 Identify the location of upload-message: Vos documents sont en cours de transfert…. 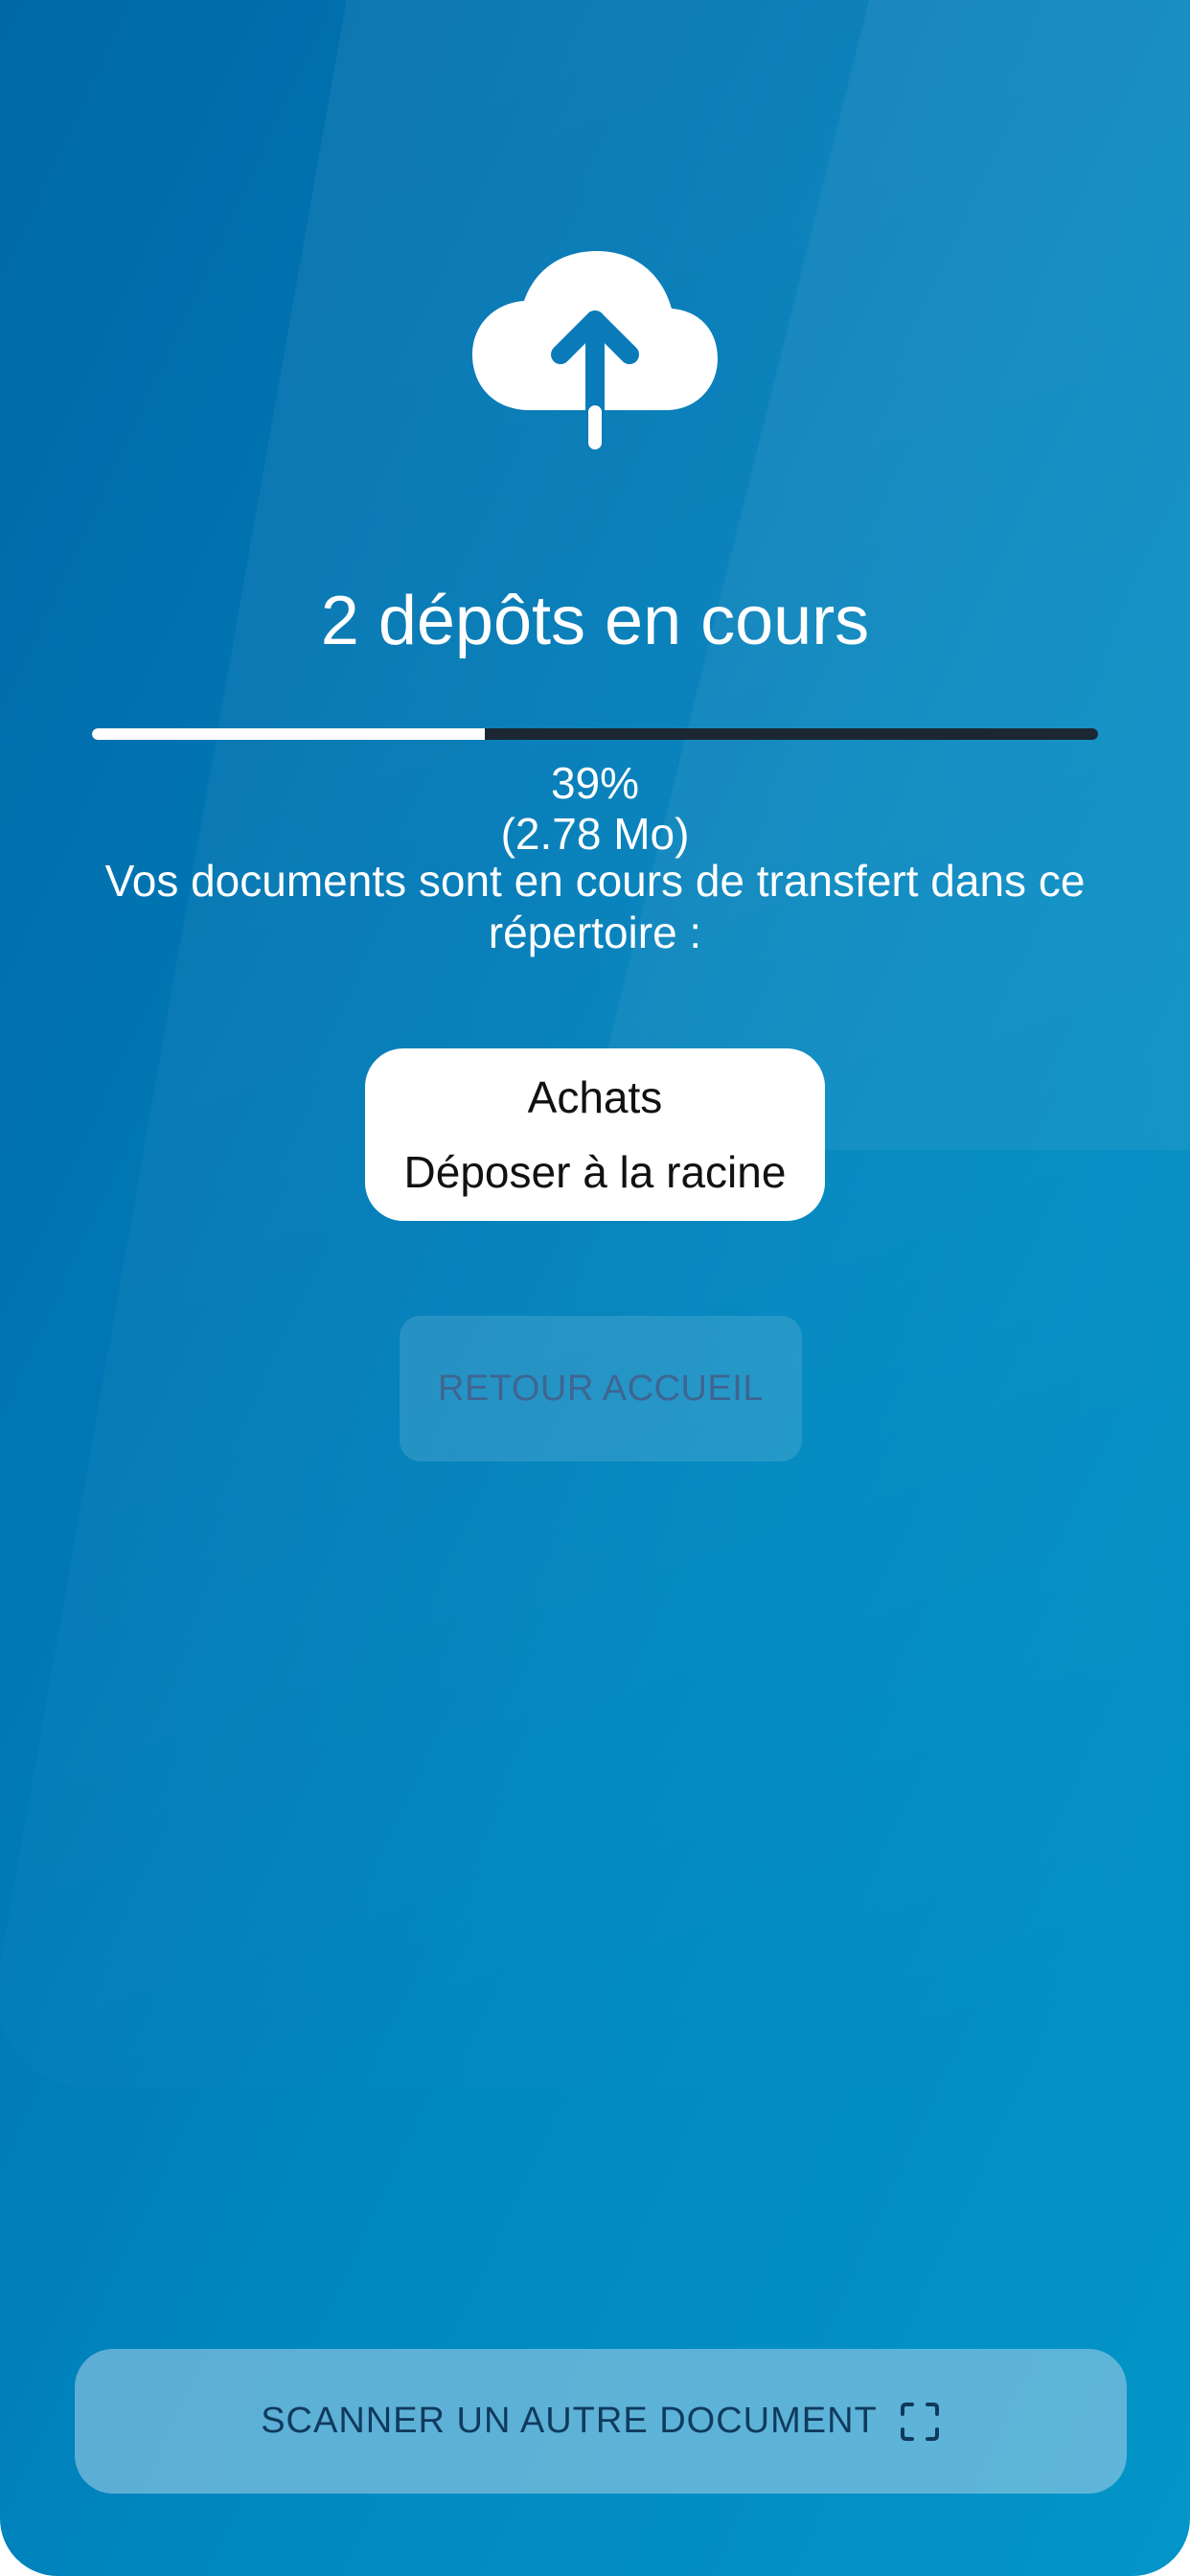
(595, 906).